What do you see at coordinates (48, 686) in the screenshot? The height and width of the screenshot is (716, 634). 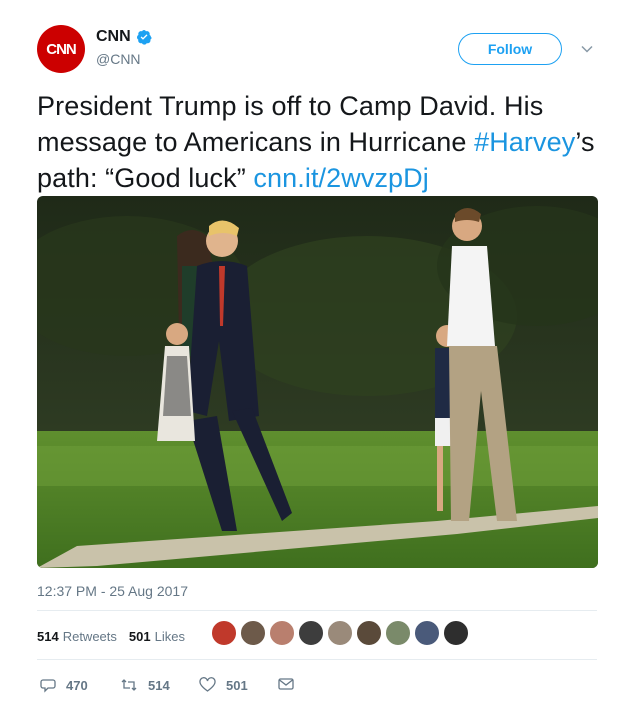 I see `reply-icon` at bounding box center [48, 686].